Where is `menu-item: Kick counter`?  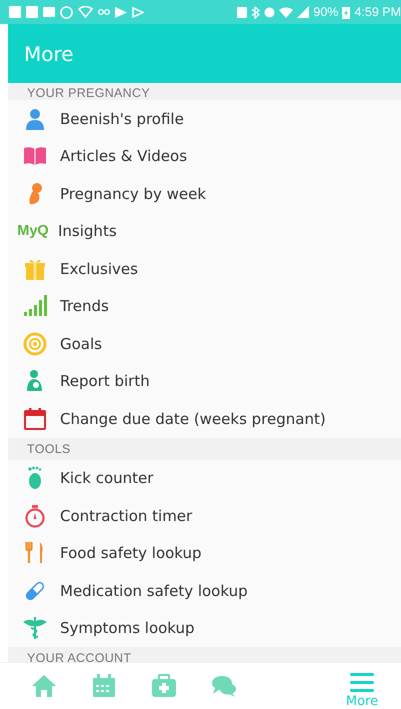 menu-item: Kick counter is located at coordinates (204, 478).